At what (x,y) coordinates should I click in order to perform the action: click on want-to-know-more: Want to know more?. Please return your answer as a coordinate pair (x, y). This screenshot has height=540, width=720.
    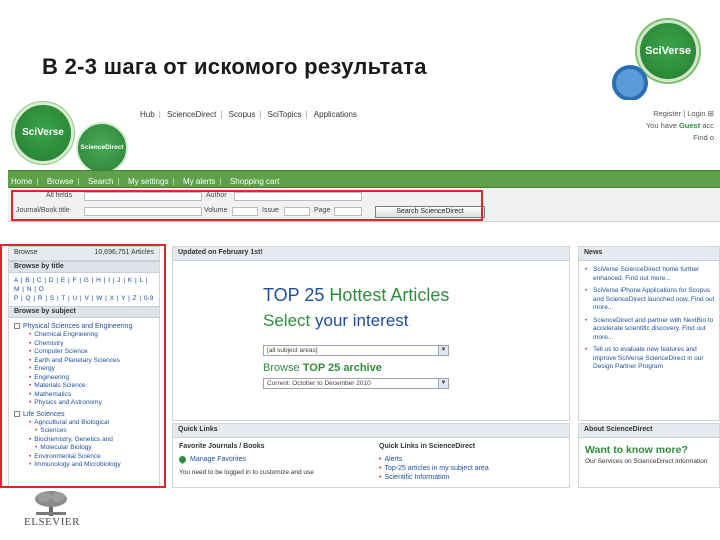
    Looking at the image, I should click on (649, 448).